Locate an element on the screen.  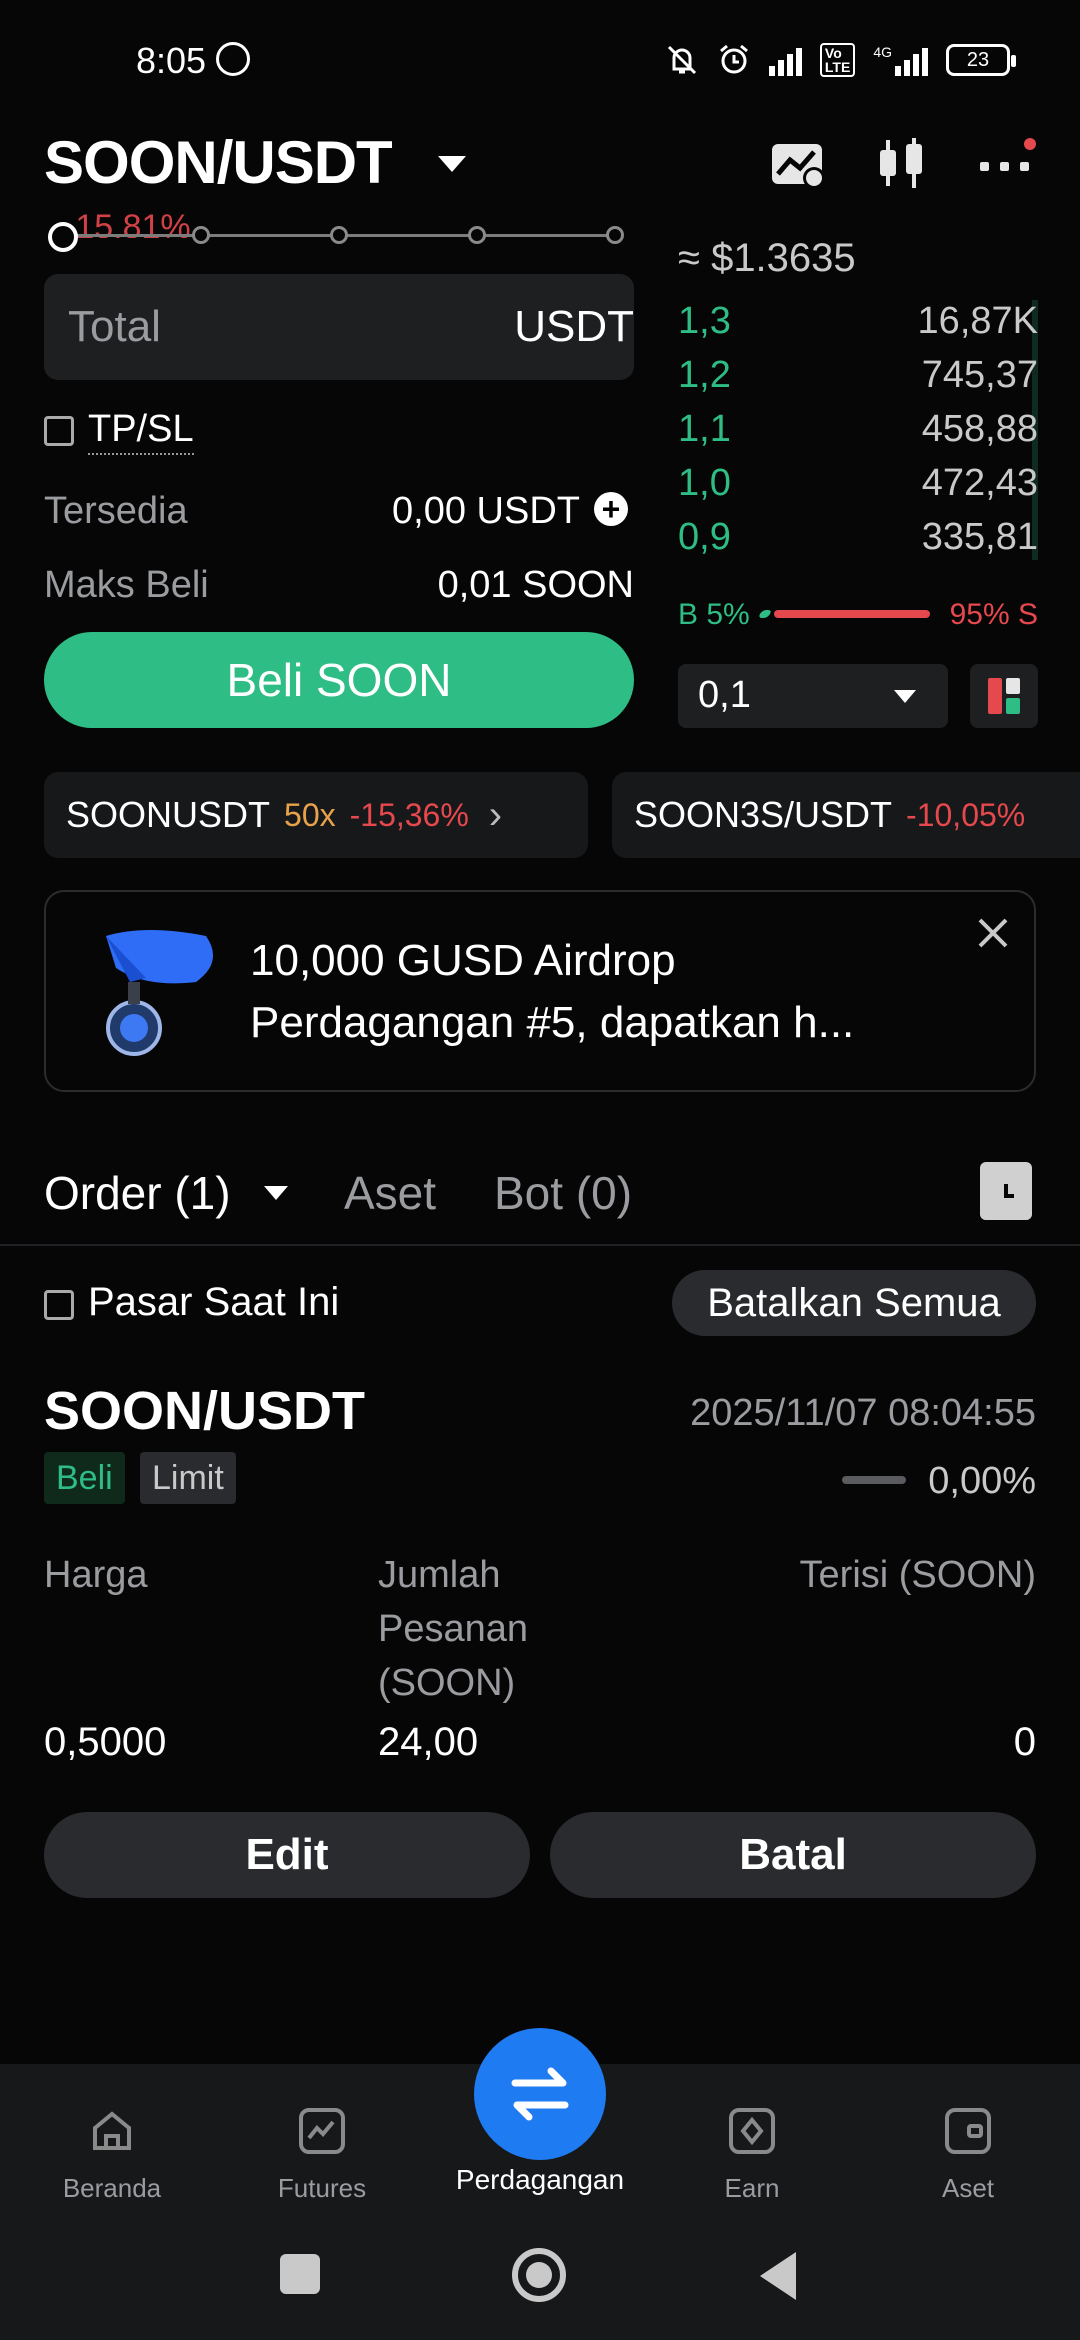
cancel-all-button: Batalkan Semua is located at coordinates (854, 1303).